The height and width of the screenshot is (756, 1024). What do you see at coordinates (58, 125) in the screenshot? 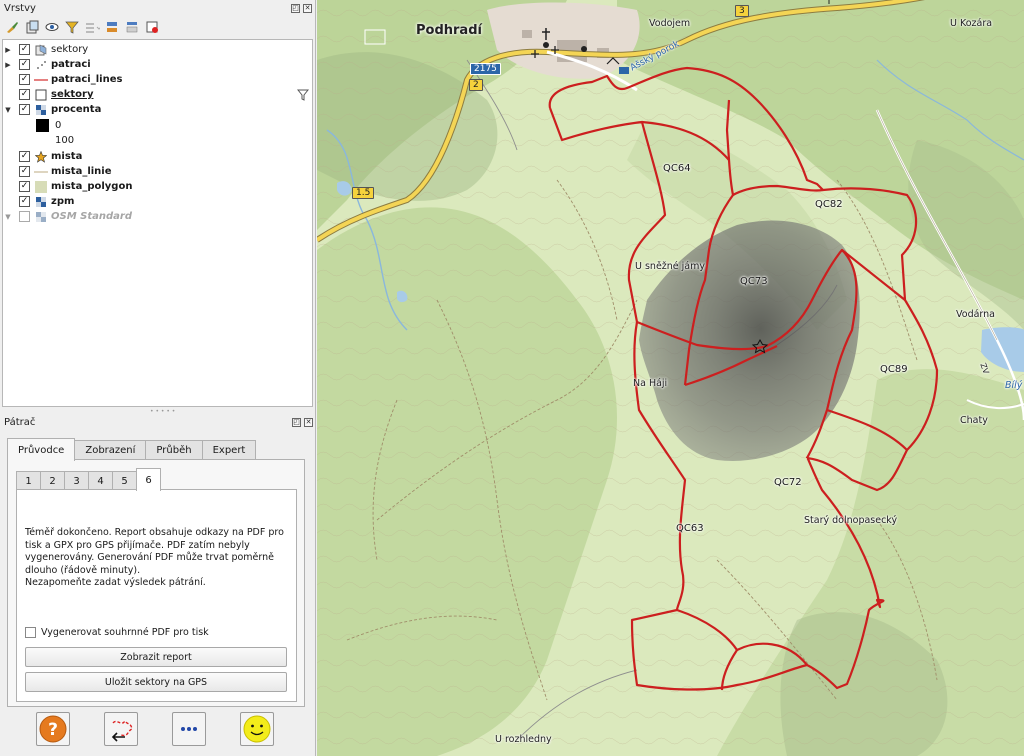
I see `legend-label: 0` at bounding box center [58, 125].